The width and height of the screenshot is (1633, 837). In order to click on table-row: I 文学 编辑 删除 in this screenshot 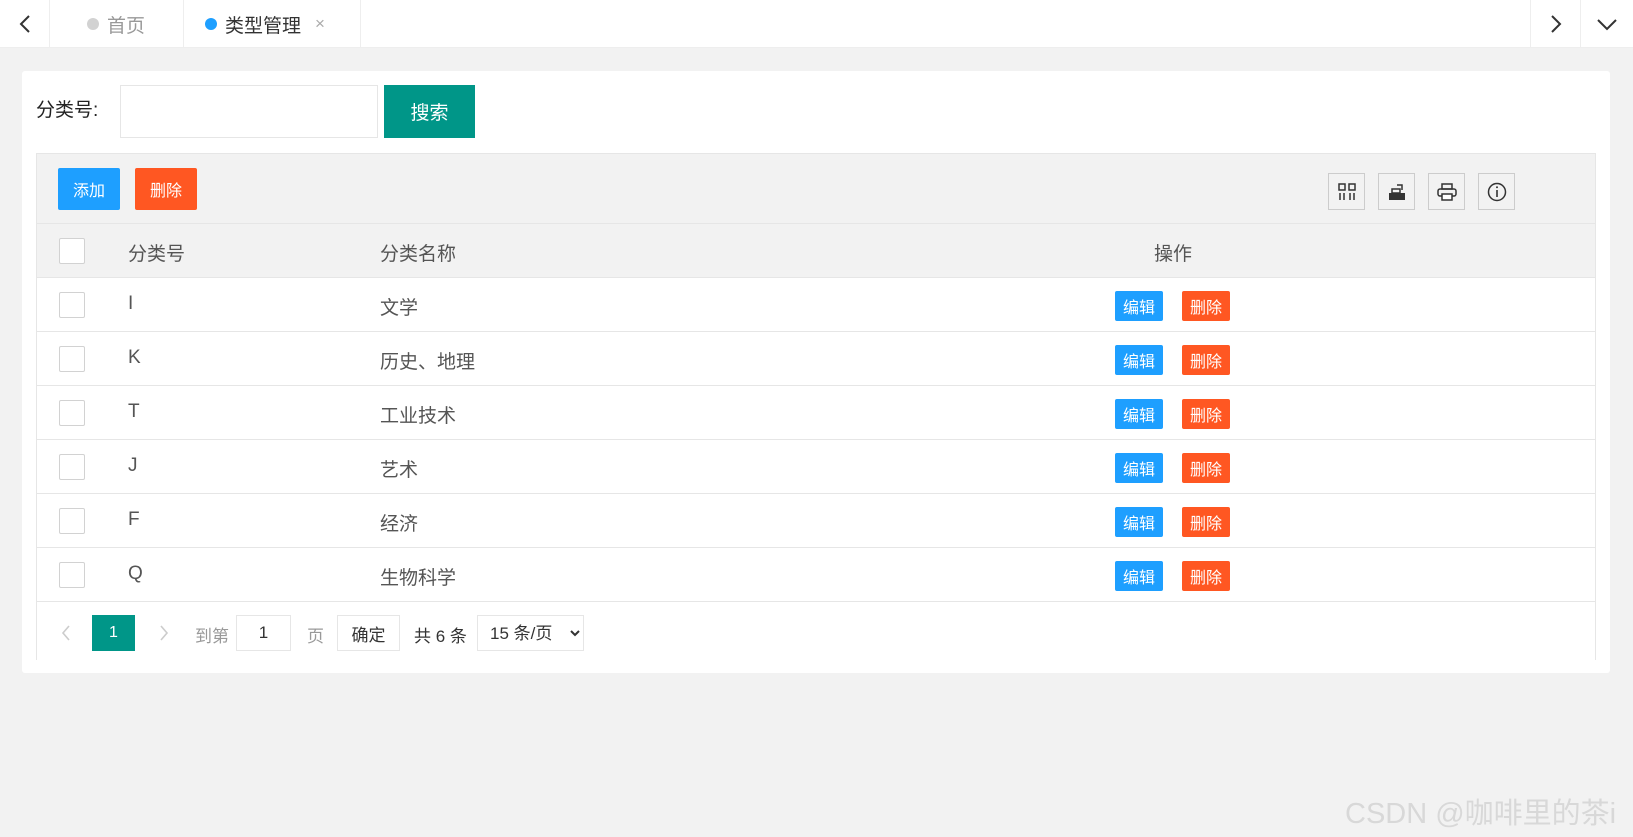, I will do `click(816, 305)`.